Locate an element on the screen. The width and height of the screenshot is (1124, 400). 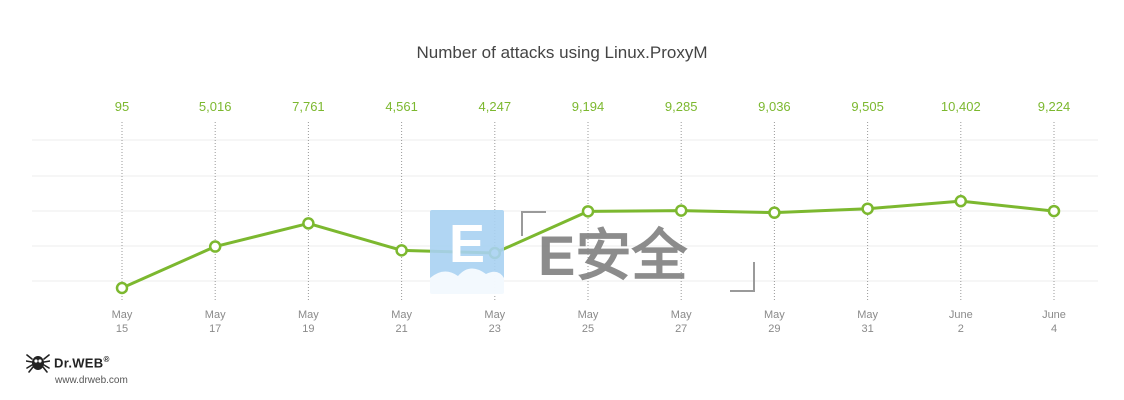
watermark-logo-icon: E is located at coordinates (467, 252).